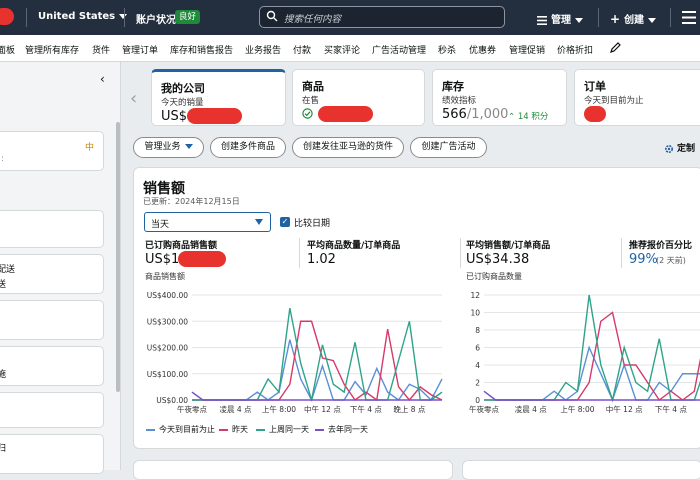  Describe the element at coordinates (165, 276) in the screenshot. I see `chart-ylabel: 商品销售额` at that location.